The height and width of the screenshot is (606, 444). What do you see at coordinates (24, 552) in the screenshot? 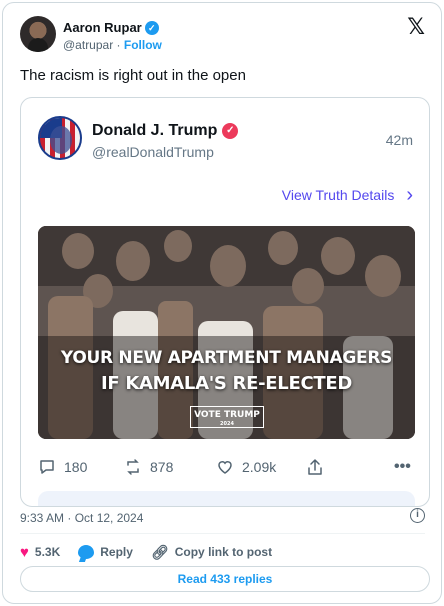
I see `heart-filled-icon: ♥` at bounding box center [24, 552].